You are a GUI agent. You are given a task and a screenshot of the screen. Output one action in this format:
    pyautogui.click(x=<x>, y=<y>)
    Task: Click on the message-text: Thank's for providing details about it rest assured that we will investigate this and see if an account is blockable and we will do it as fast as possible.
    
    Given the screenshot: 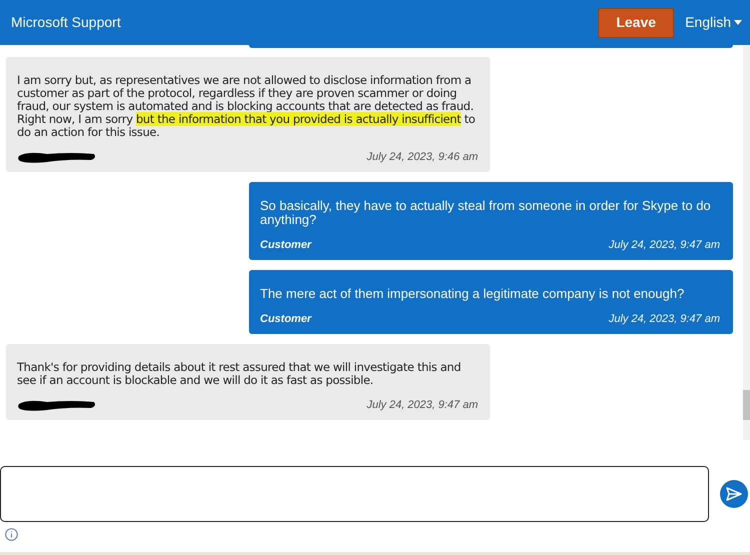 What is the action you would take?
    pyautogui.click(x=239, y=374)
    